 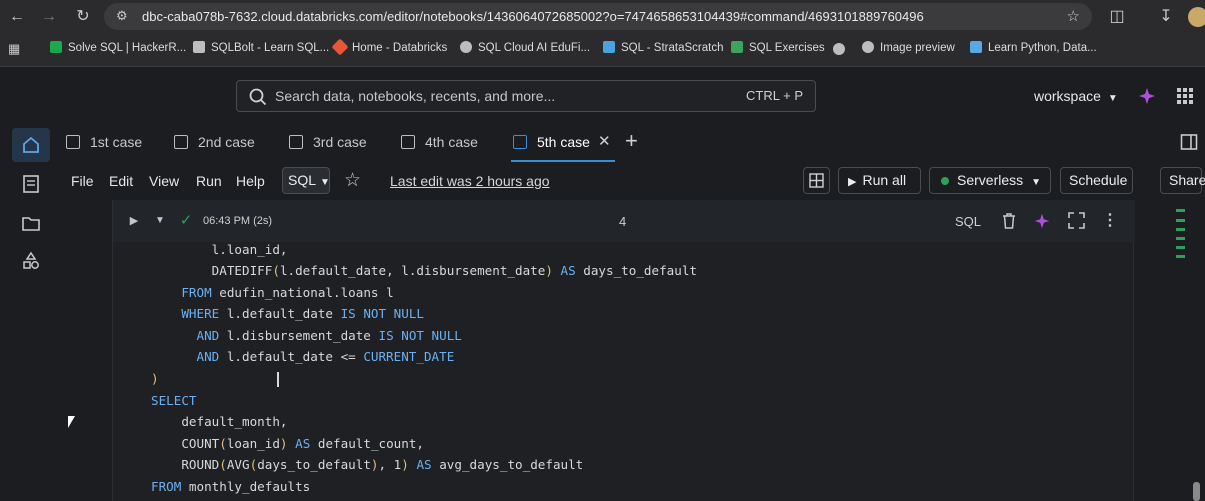 What do you see at coordinates (219, 421) in the screenshot?
I see `code-line: default_month,` at bounding box center [219, 421].